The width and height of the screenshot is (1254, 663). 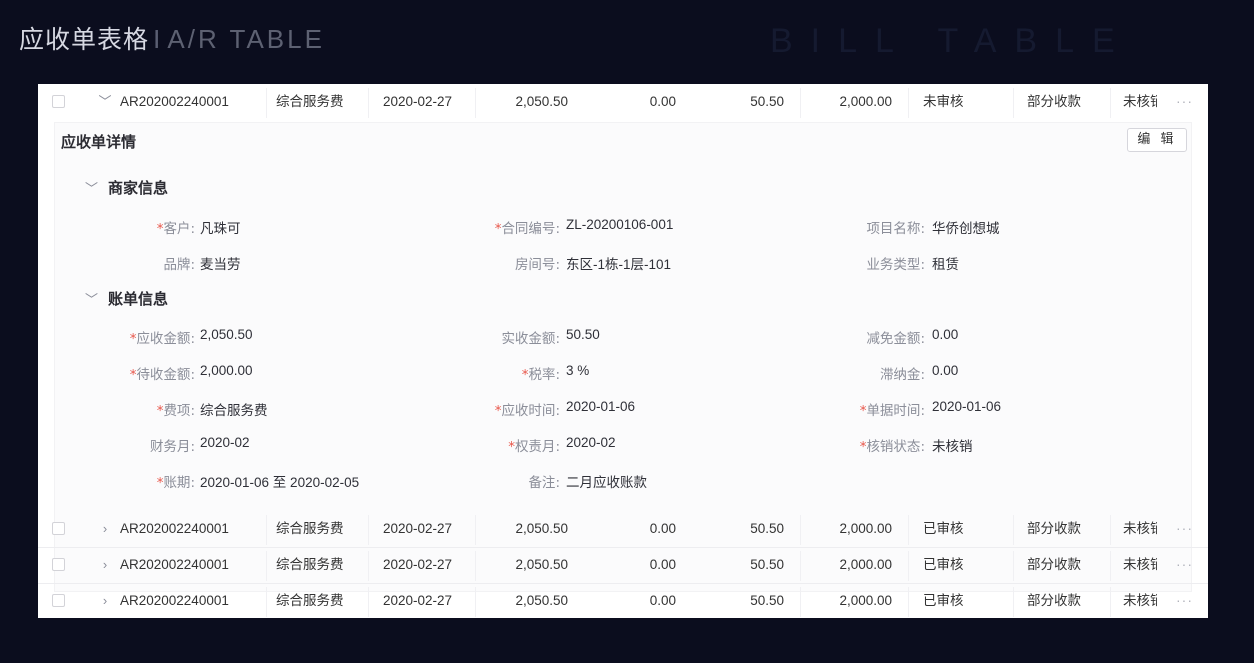 What do you see at coordinates (175, 229) in the screenshot?
I see `field-label: *客户:` at bounding box center [175, 229].